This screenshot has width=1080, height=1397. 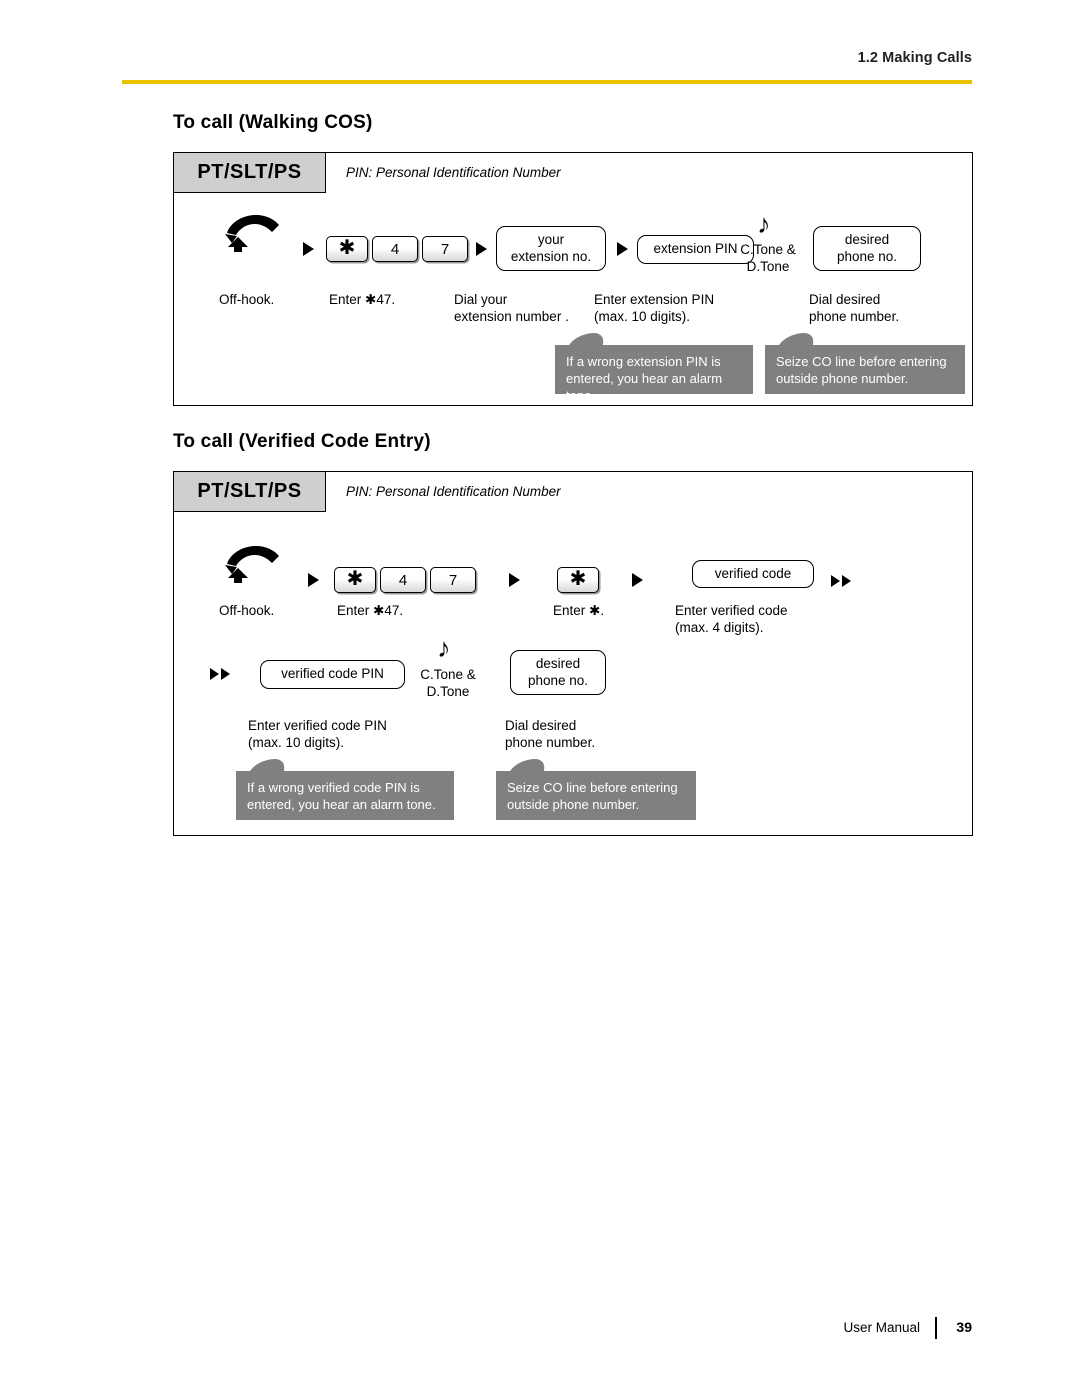 What do you see at coordinates (964, 1327) in the screenshot?
I see `footer-page-number: 39` at bounding box center [964, 1327].